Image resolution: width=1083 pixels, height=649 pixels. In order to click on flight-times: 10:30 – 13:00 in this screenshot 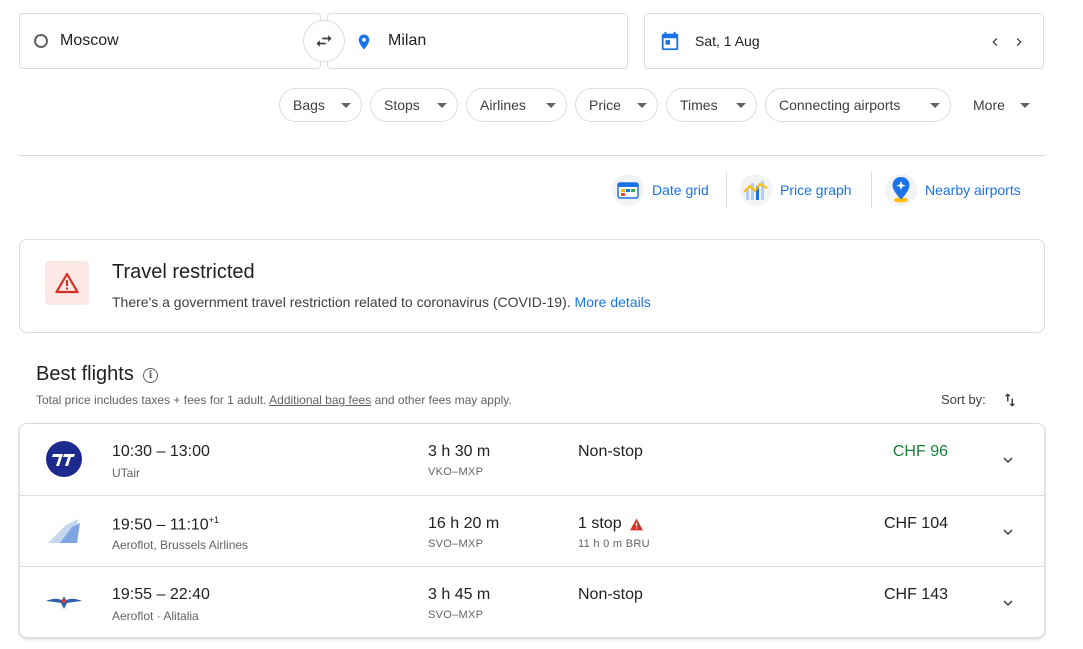, I will do `click(161, 452)`.